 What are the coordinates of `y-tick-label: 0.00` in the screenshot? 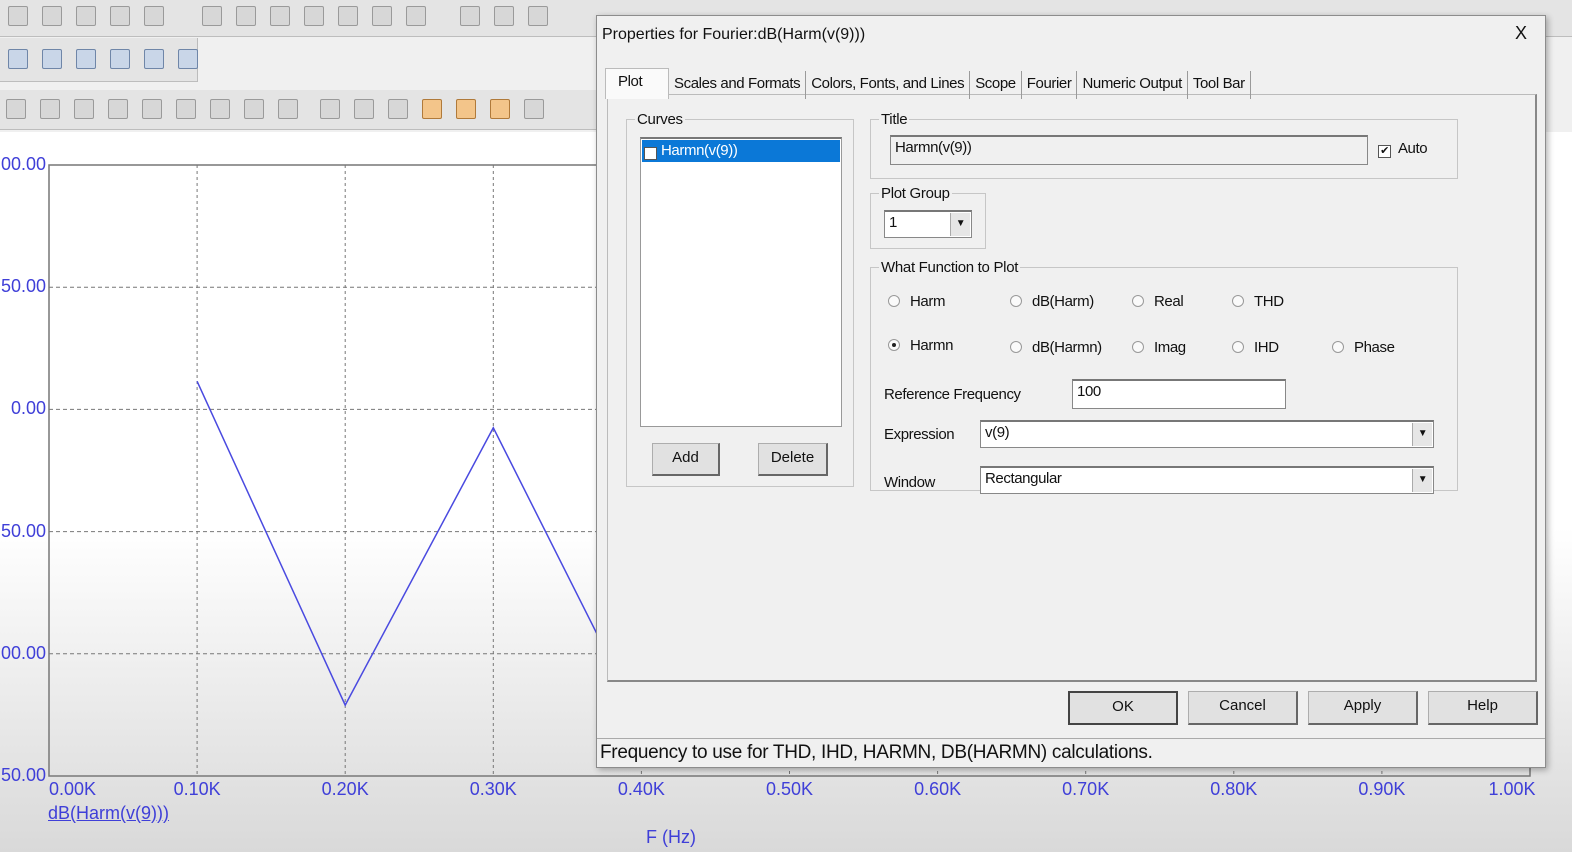 It's located at (28, 408).